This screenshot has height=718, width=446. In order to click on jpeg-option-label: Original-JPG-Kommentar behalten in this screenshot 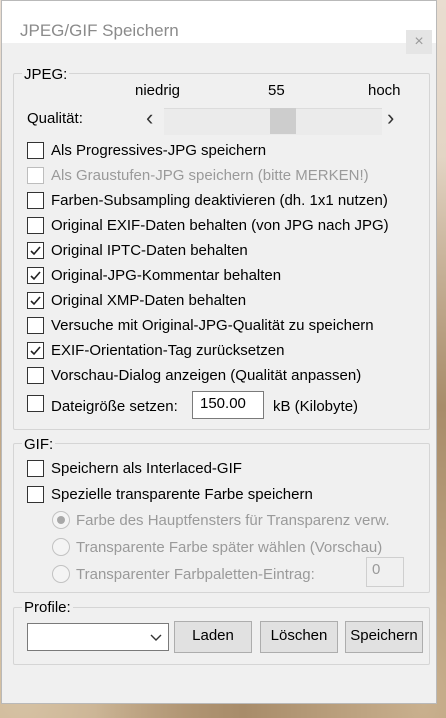, I will do `click(166, 276)`.